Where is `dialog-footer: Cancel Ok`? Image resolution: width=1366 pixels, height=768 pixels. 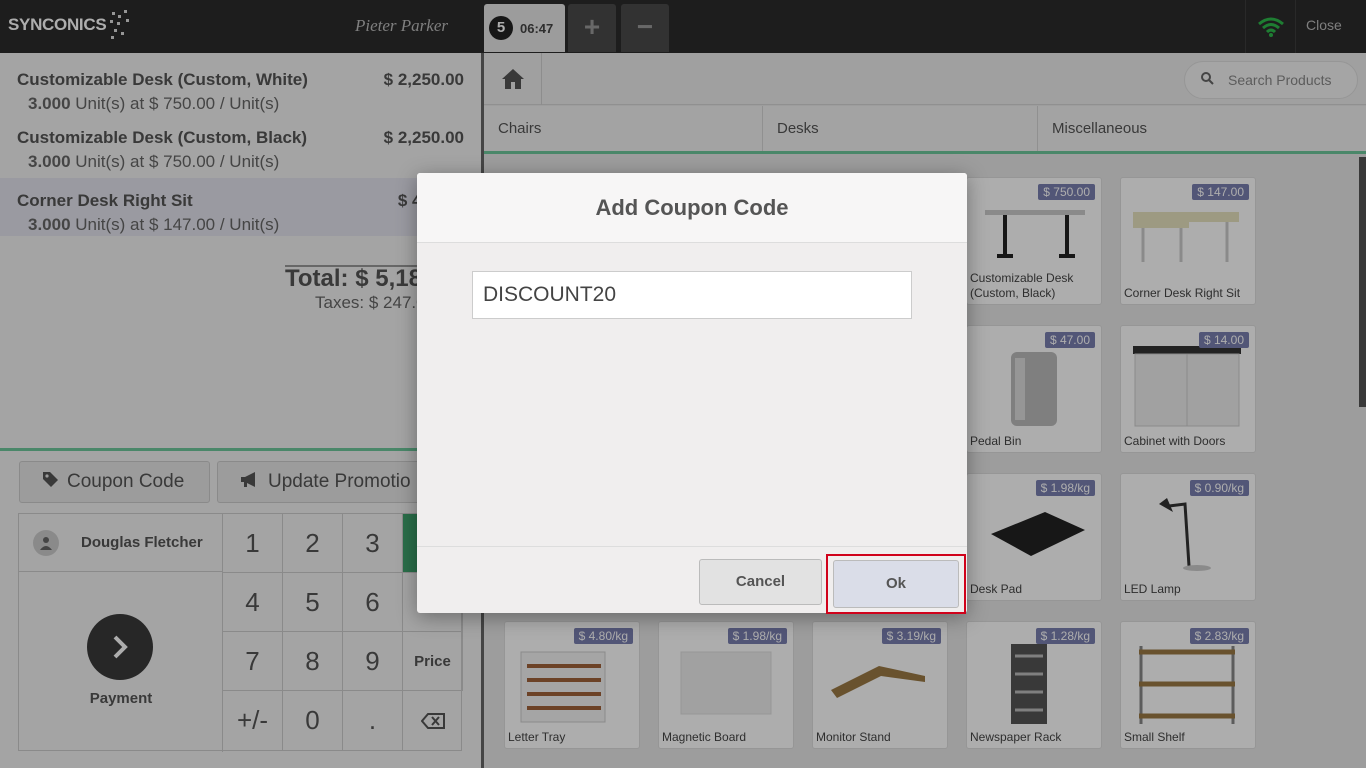 dialog-footer: Cancel Ok is located at coordinates (692, 580).